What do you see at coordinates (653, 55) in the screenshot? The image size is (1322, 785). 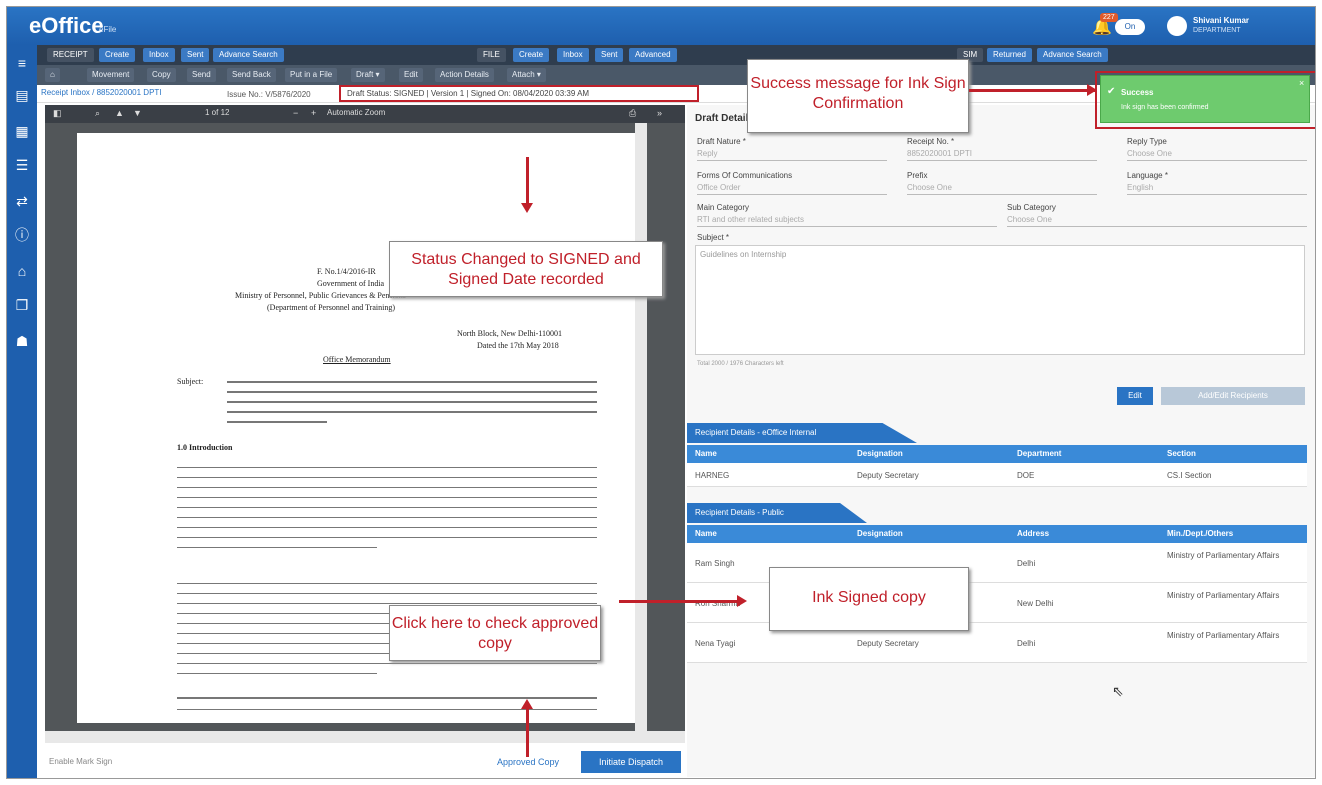 I see `tab-file-advanced: Advanced` at bounding box center [653, 55].